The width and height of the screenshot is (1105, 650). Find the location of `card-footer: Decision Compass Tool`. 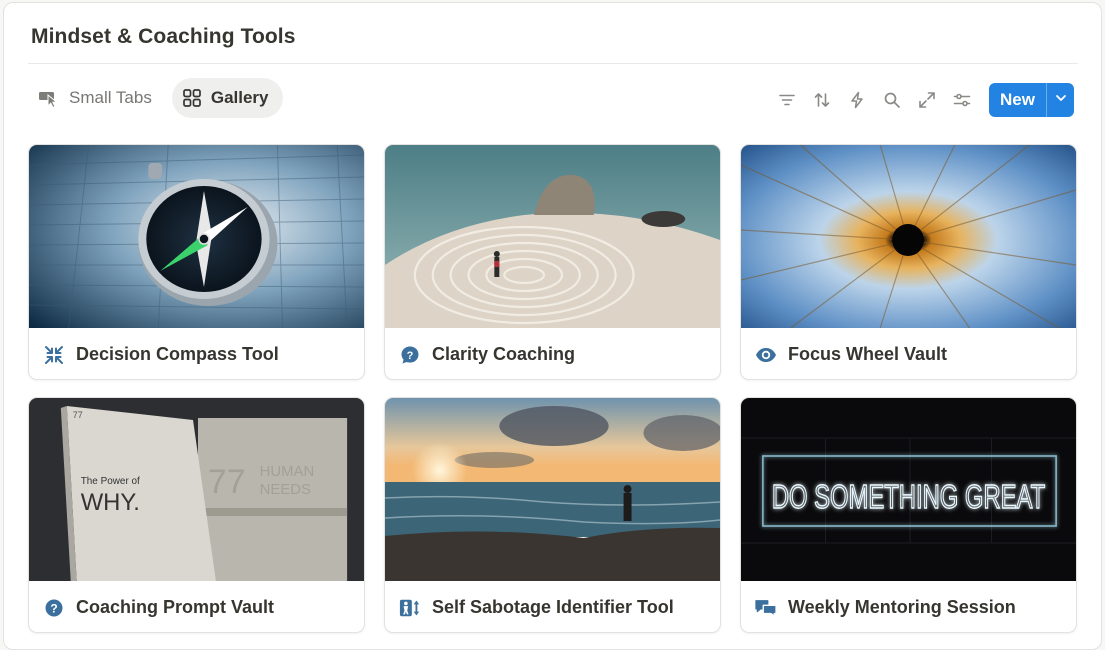

card-footer: Decision Compass Tool is located at coordinates (196, 353).